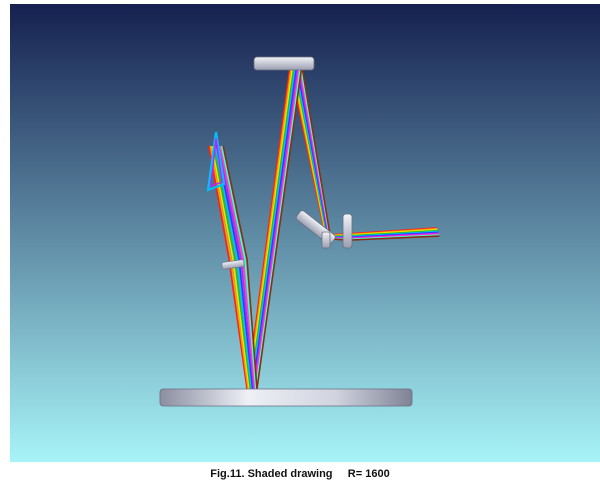 The height and width of the screenshot is (492, 600). Describe the element at coordinates (286, 397) in the screenshot. I see `diffraction-grating` at that location.